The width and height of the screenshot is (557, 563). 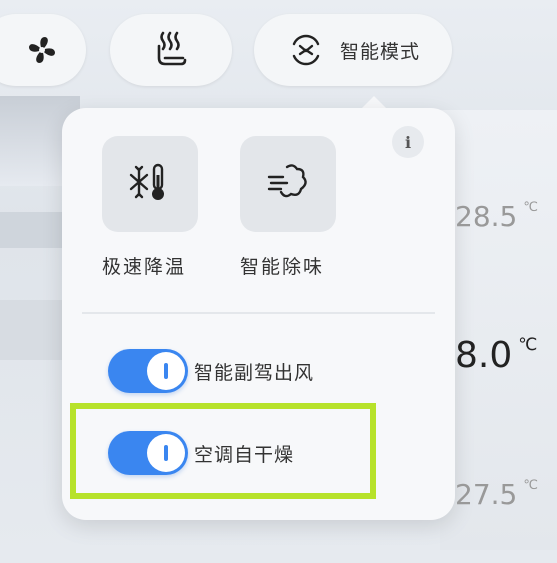 I want to click on fan-button, so click(x=43, y=50).